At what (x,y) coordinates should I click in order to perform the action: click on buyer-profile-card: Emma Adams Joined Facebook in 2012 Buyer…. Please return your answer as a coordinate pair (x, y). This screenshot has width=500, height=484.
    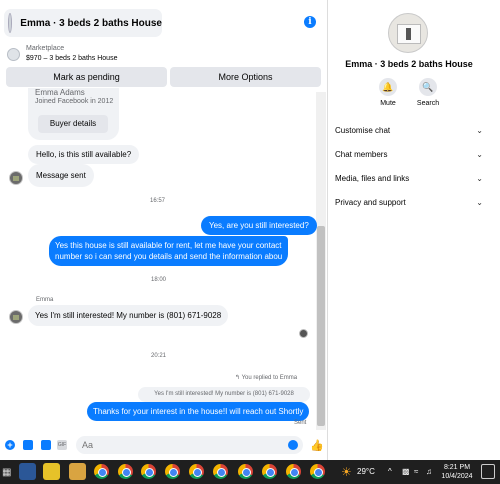
    Looking at the image, I should click on (73, 114).